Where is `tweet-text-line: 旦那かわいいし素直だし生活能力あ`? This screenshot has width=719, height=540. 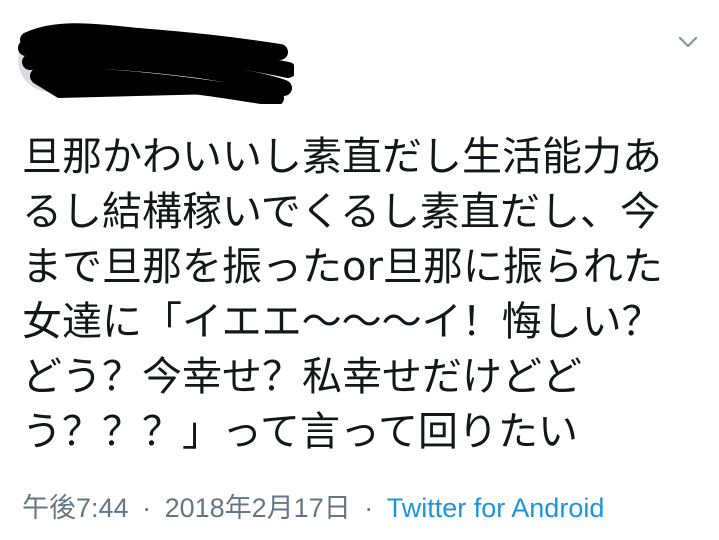
tweet-text-line: 旦那かわいいし素直だし生活能力あ is located at coordinates (342, 157).